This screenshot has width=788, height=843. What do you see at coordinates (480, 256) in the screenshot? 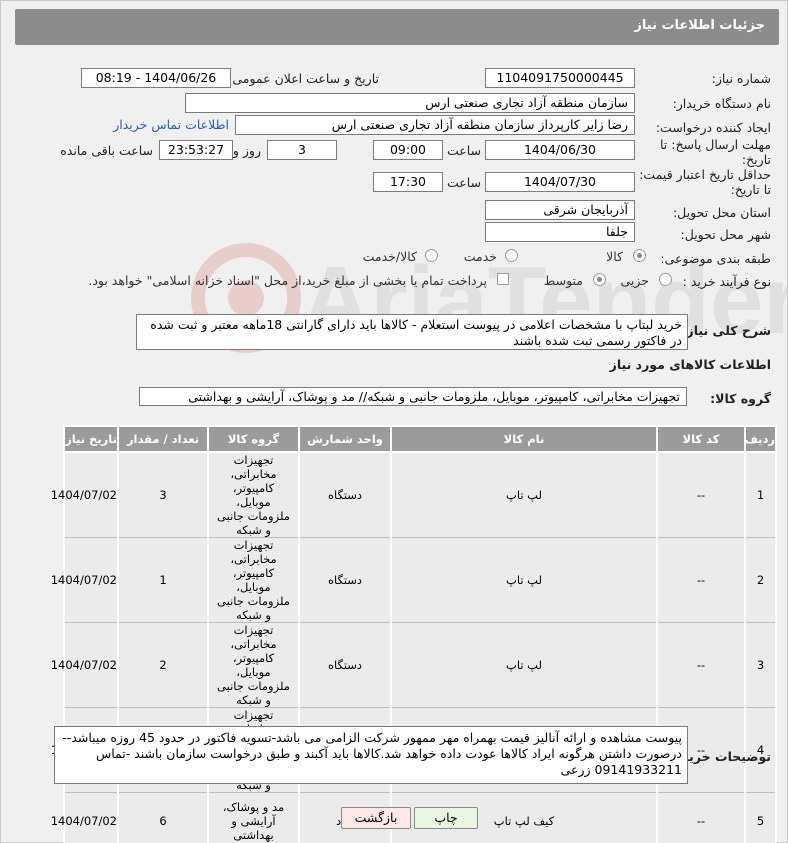
I see `category-service-label: خدمت` at bounding box center [480, 256].